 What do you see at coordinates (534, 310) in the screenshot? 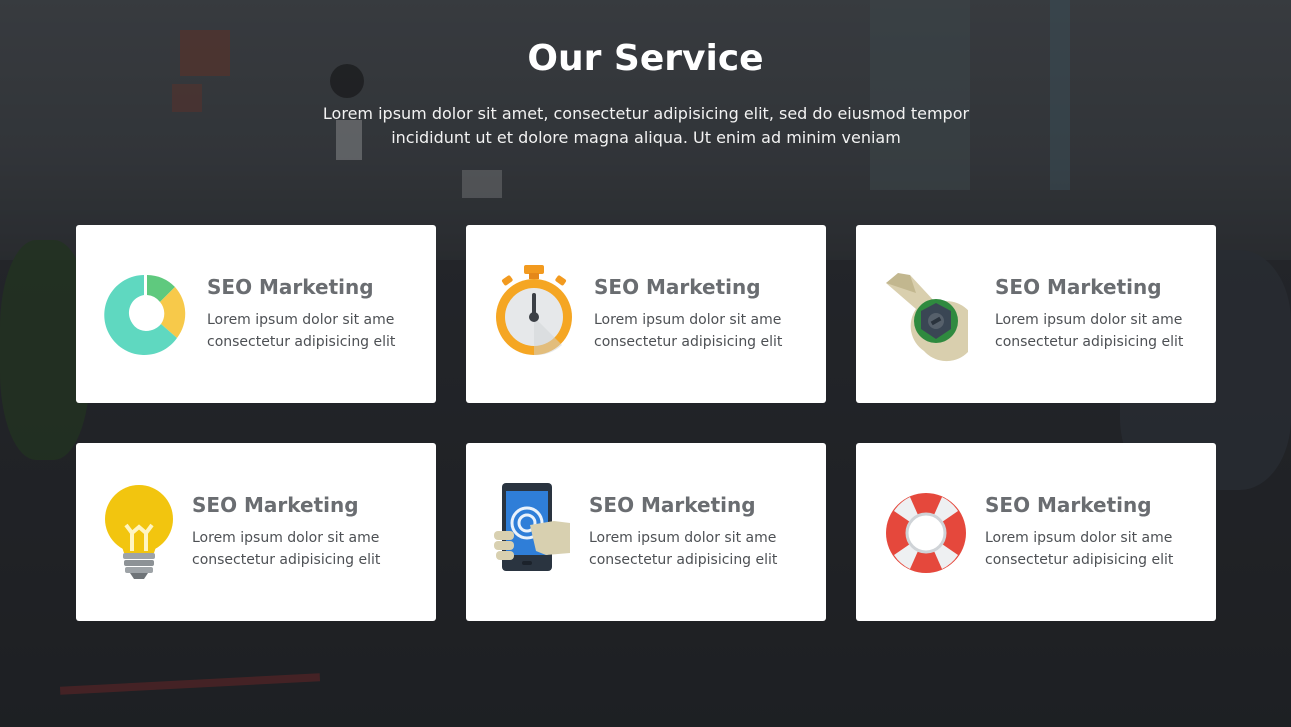
I see `stopwatch-icon` at bounding box center [534, 310].